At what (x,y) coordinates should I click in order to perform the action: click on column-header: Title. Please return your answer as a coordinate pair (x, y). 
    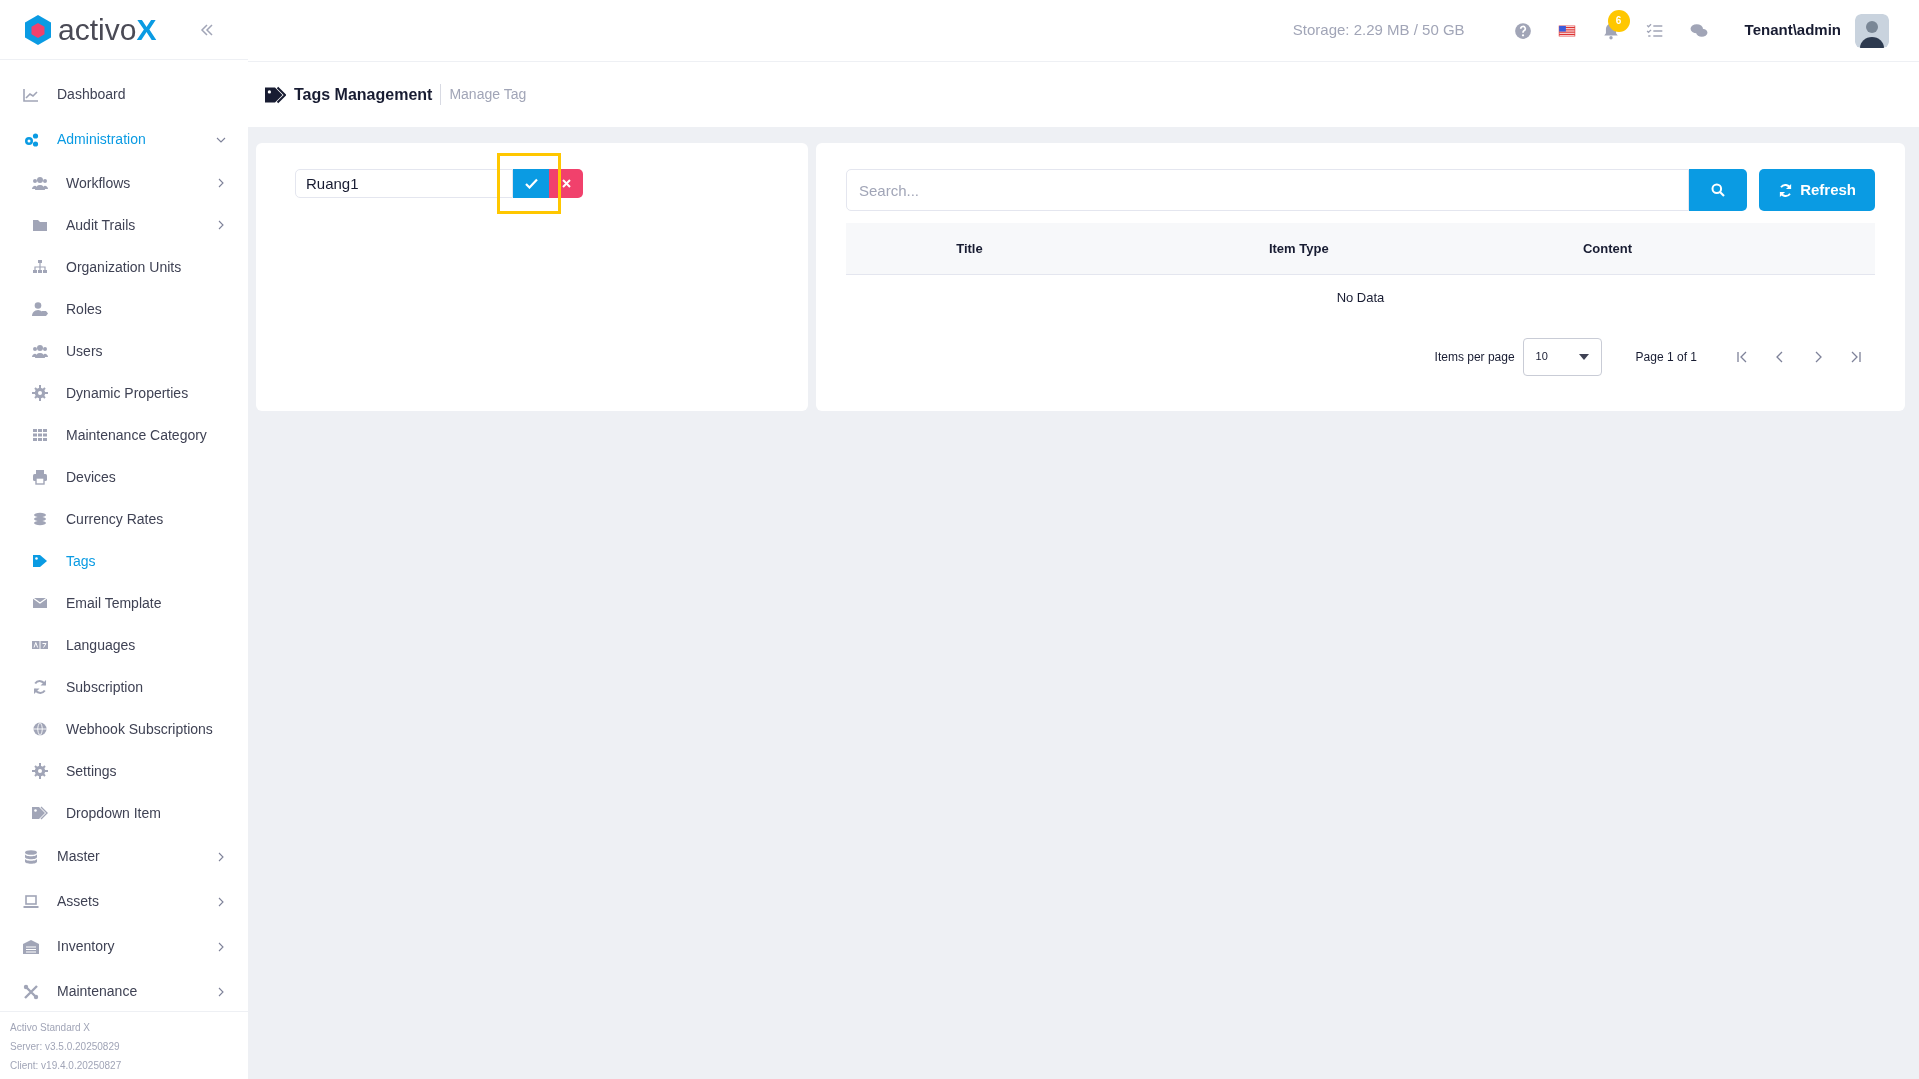
    Looking at the image, I should click on (969, 248).